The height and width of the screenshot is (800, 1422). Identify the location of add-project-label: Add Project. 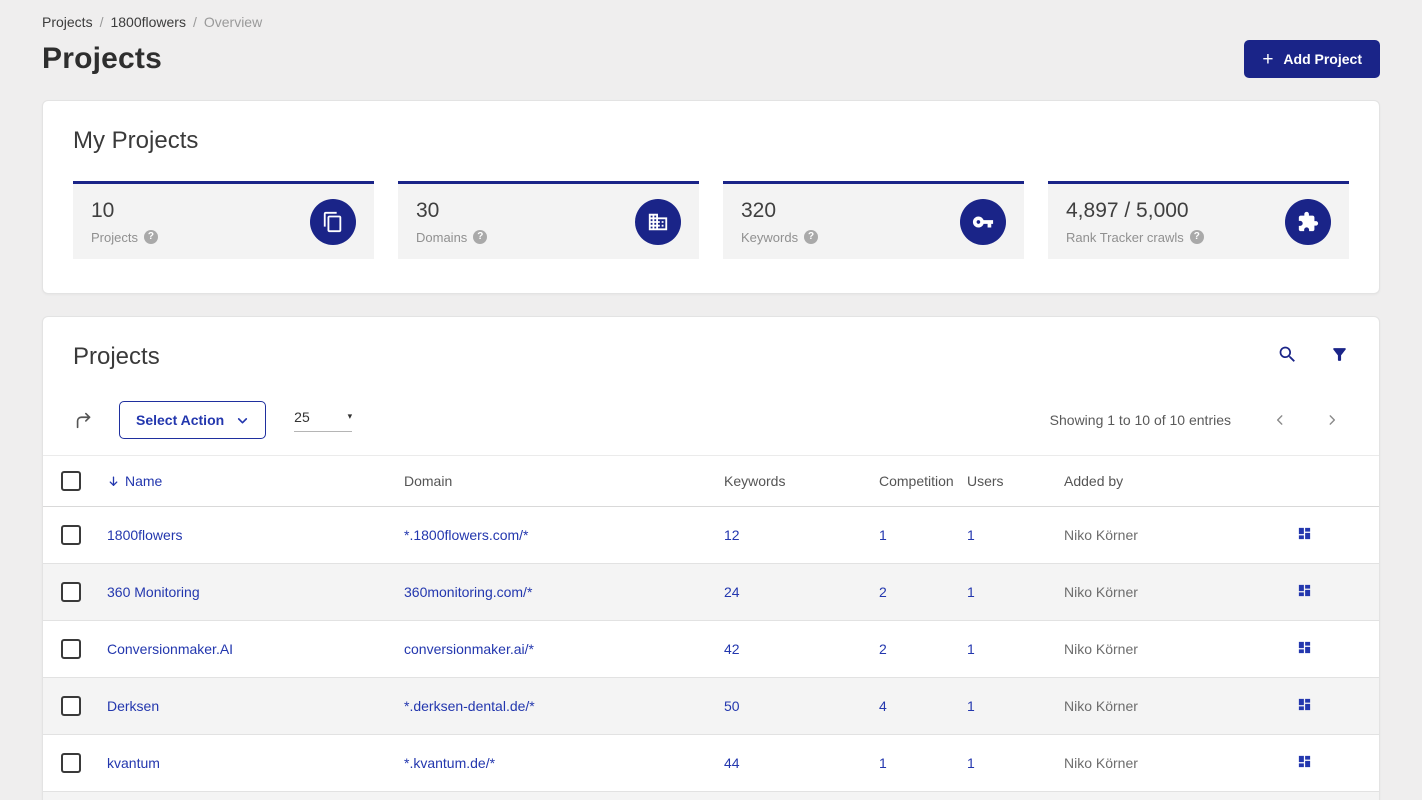
(1322, 59).